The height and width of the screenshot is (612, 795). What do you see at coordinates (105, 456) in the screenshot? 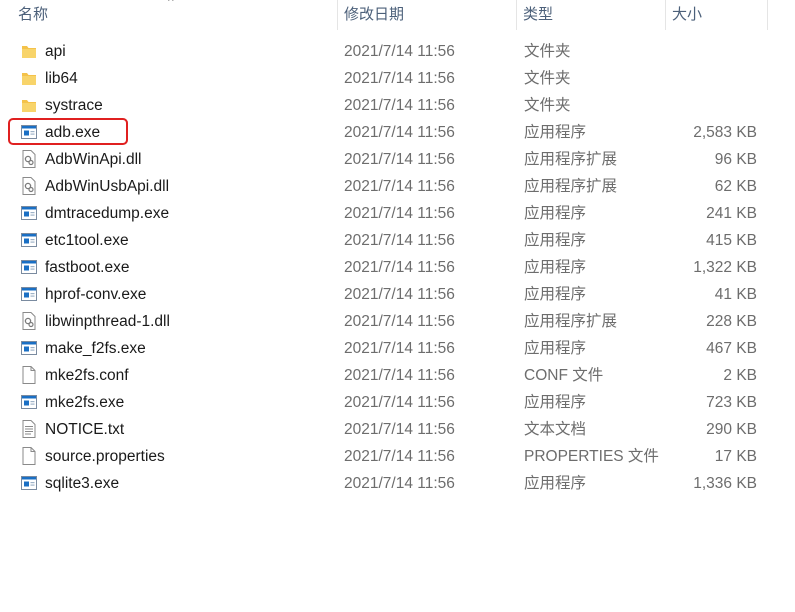
I see `file-name: source.properties` at bounding box center [105, 456].